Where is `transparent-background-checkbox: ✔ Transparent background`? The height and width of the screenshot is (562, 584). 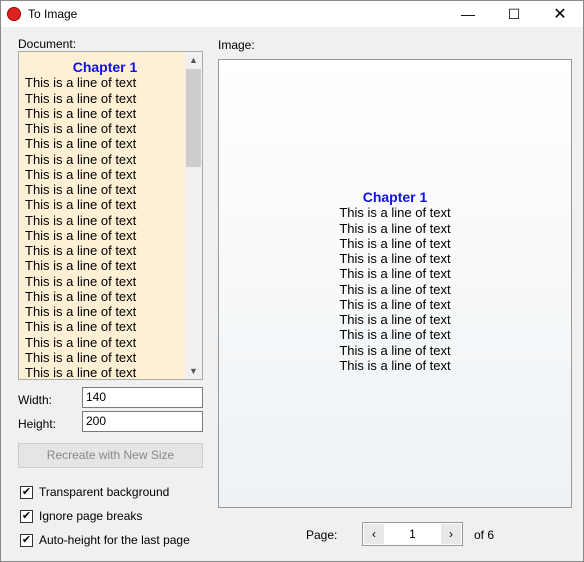
transparent-background-checkbox: ✔ Transparent background is located at coordinates (94, 492).